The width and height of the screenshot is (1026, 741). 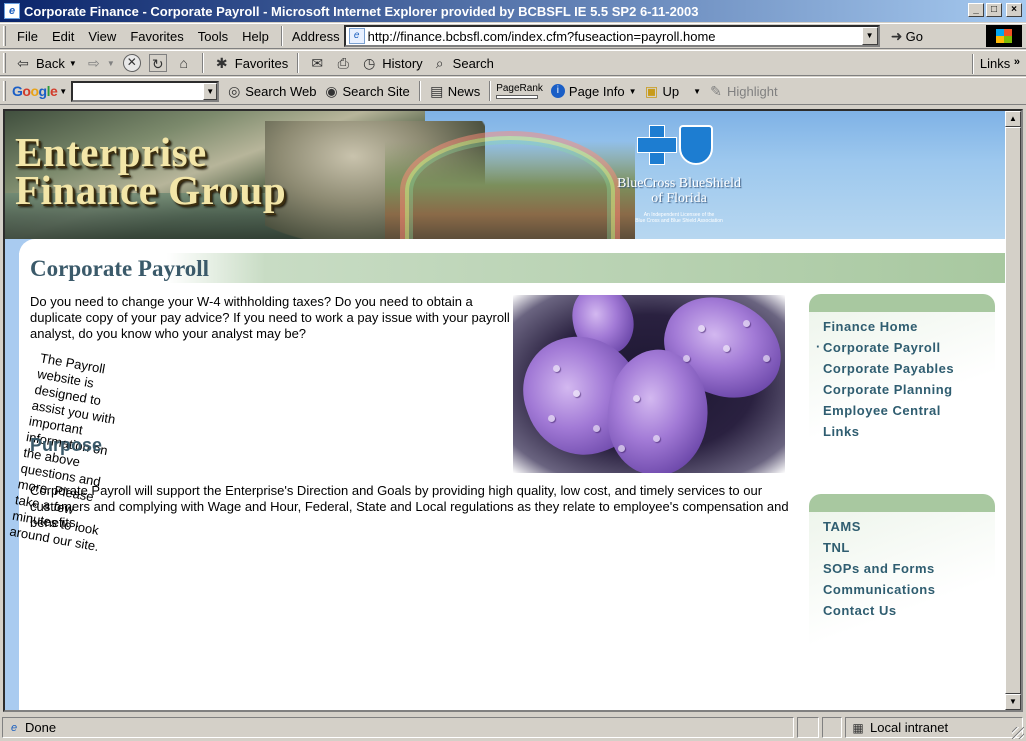 What do you see at coordinates (317, 63) in the screenshot?
I see `mail-icon: ✉` at bounding box center [317, 63].